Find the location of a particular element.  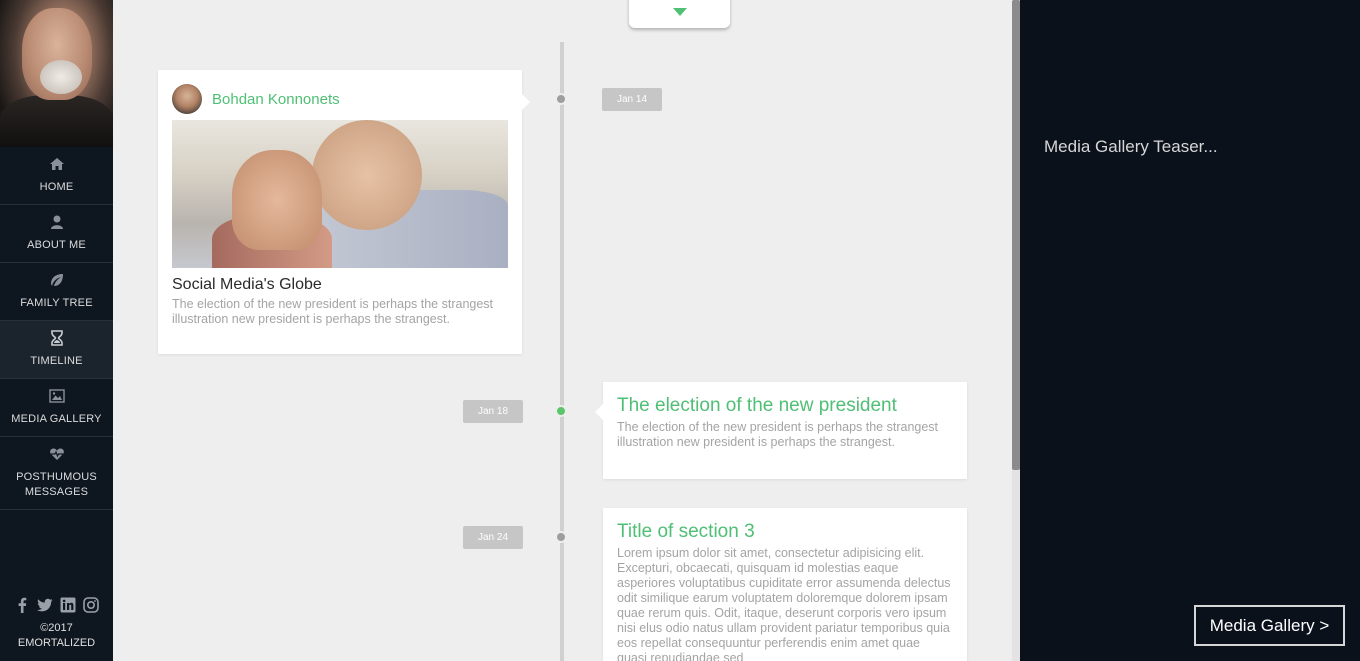

sidebar-item-label: POSTHUMOUS MESSAGES is located at coordinates (56, 484).